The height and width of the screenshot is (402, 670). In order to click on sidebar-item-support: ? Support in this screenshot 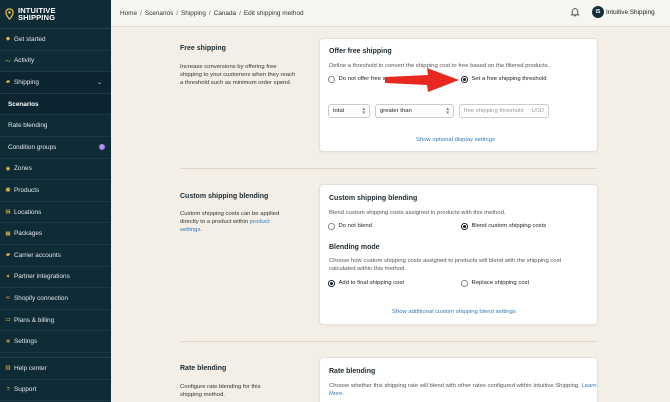, I will do `click(55, 391)`.